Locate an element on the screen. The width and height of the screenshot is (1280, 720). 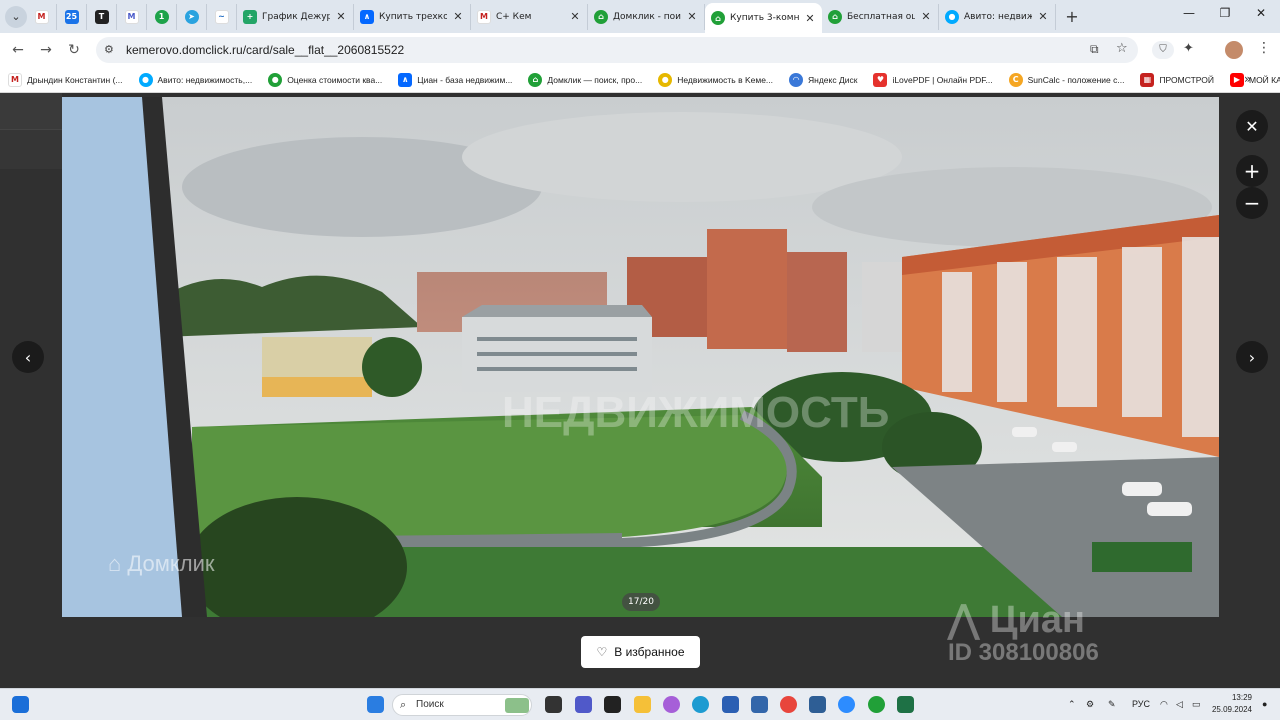
tab-avito: ● Авито: недвижимость ✕ is located at coordinates (997, 16).